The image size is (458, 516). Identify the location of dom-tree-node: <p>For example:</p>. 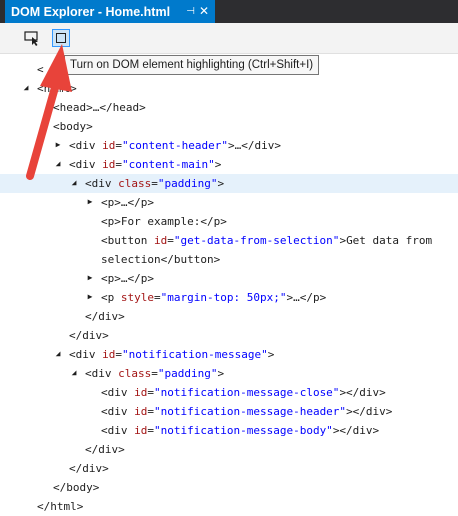
(229, 221).